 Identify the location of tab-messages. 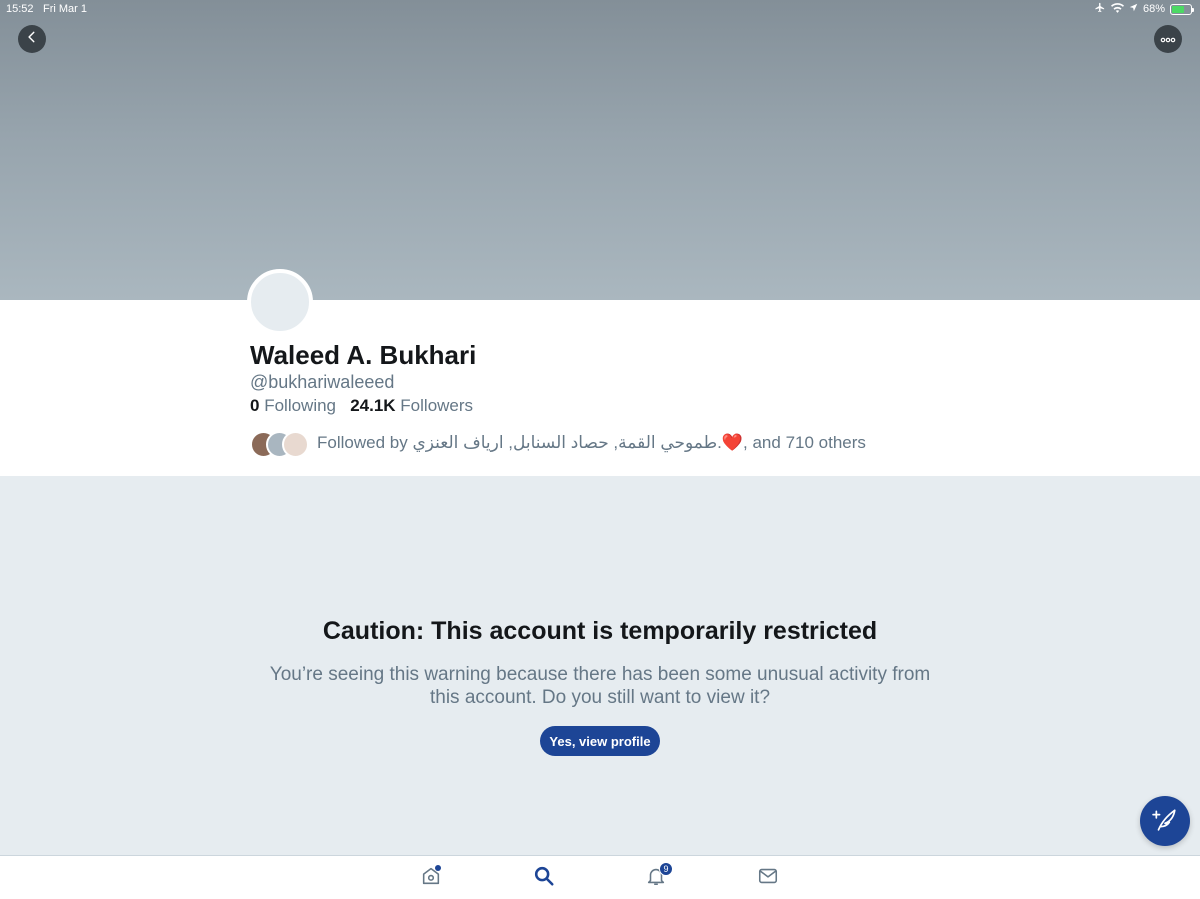
(768, 878).